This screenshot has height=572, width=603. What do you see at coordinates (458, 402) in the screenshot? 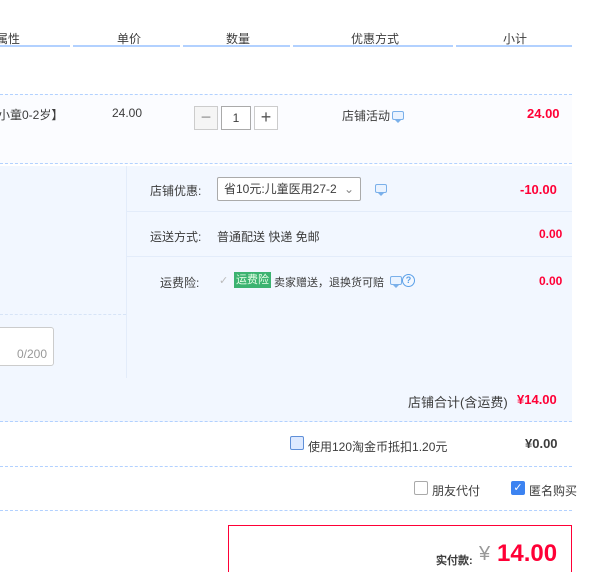
I see `shop-total-label: 店铺合计(含运费)` at bounding box center [458, 402].